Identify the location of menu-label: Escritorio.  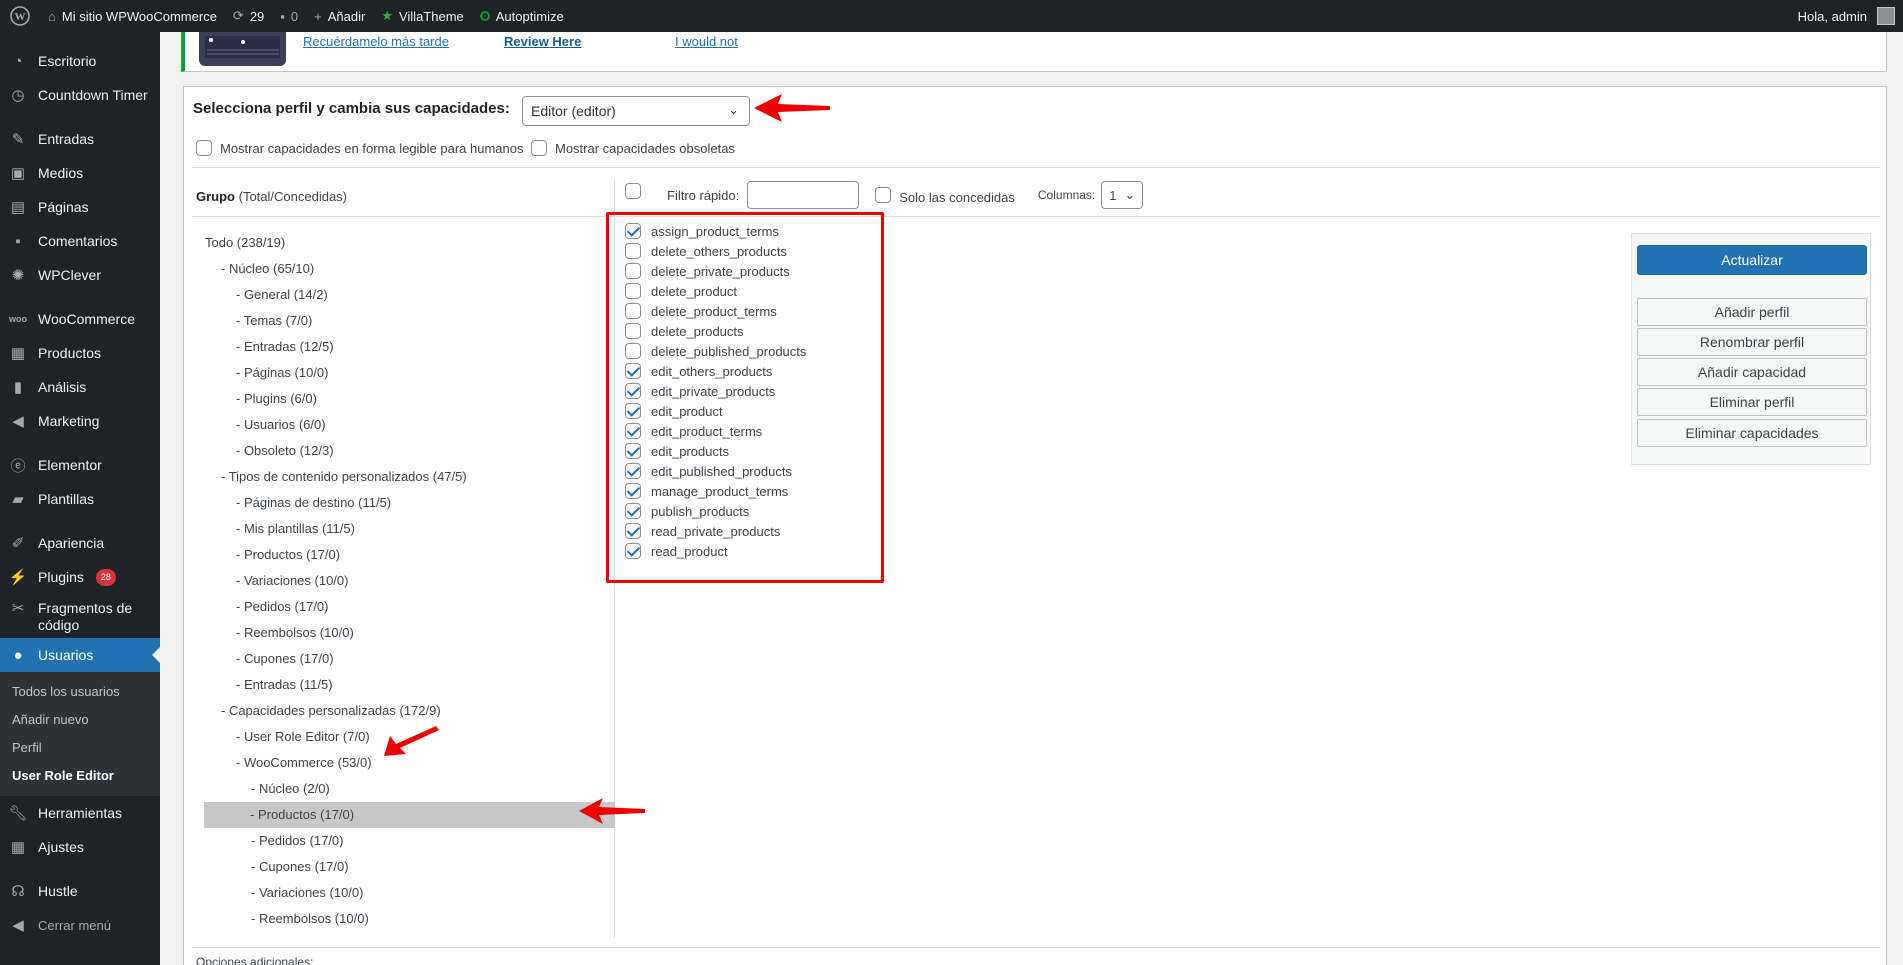
(67, 61).